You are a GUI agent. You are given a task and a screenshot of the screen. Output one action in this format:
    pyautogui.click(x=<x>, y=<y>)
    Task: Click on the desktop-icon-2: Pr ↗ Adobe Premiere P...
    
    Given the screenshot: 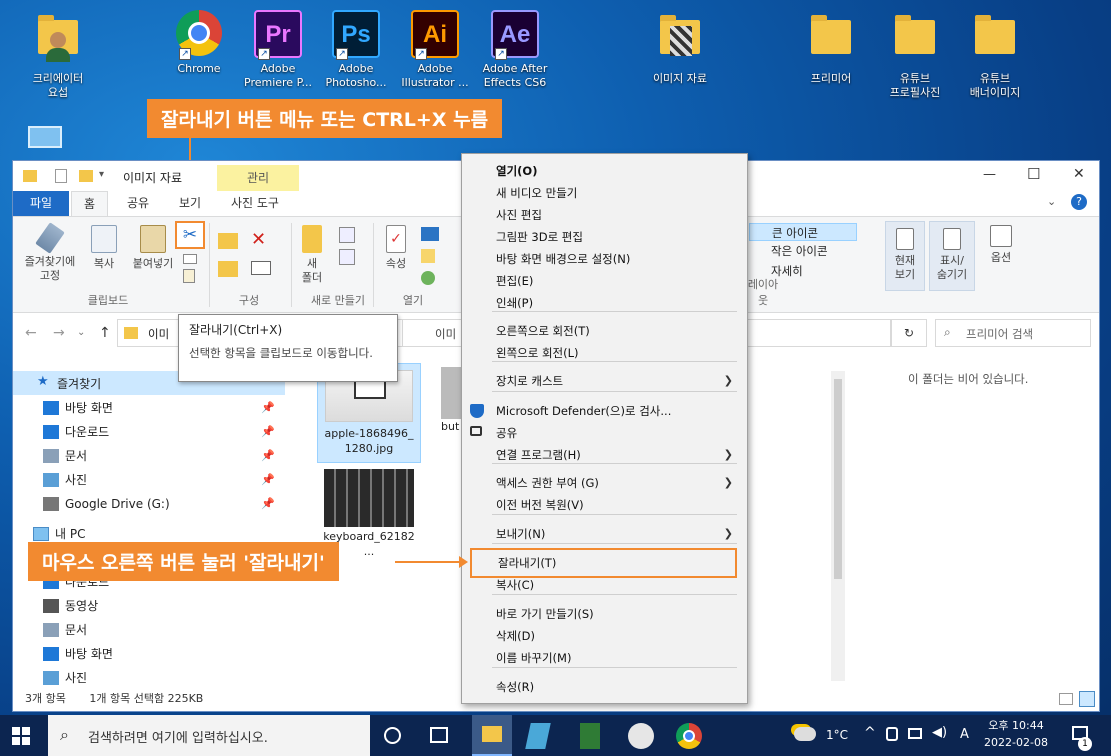 What is the action you would take?
    pyautogui.click(x=278, y=50)
    